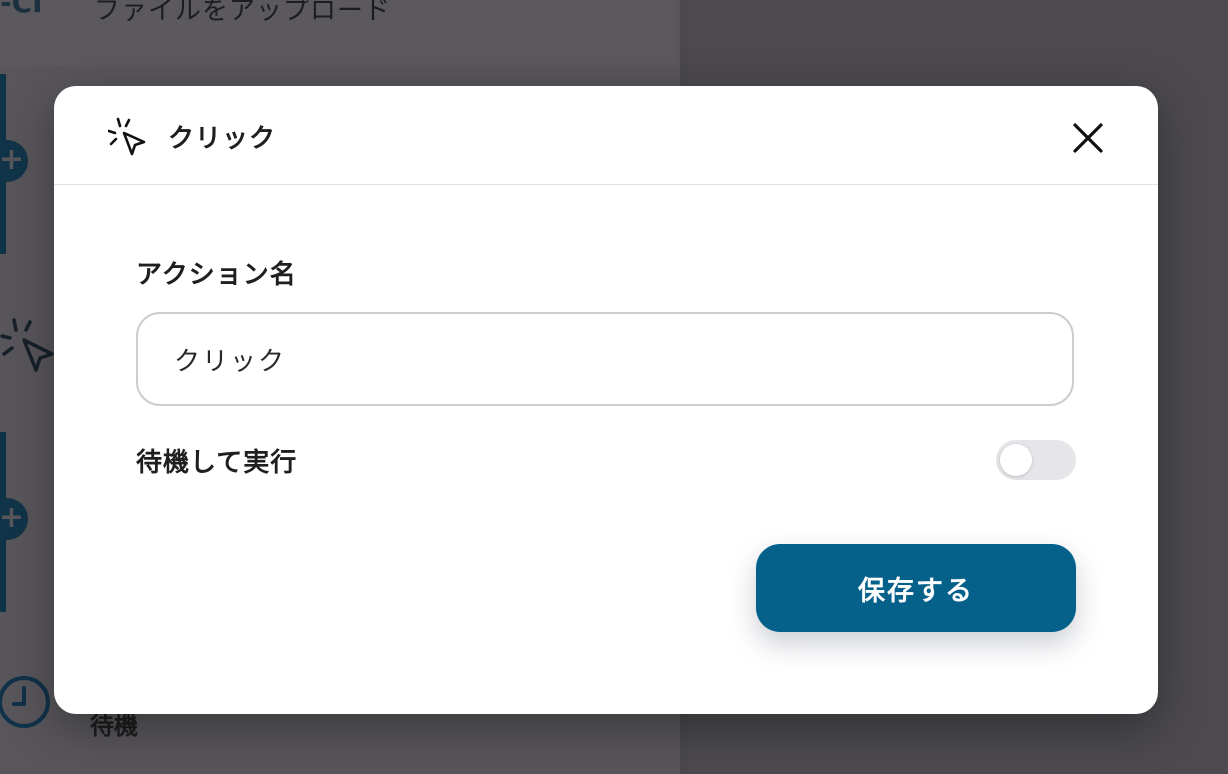 The image size is (1228, 774). What do you see at coordinates (222, 139) in the screenshot?
I see `dialog-title: クリック` at bounding box center [222, 139].